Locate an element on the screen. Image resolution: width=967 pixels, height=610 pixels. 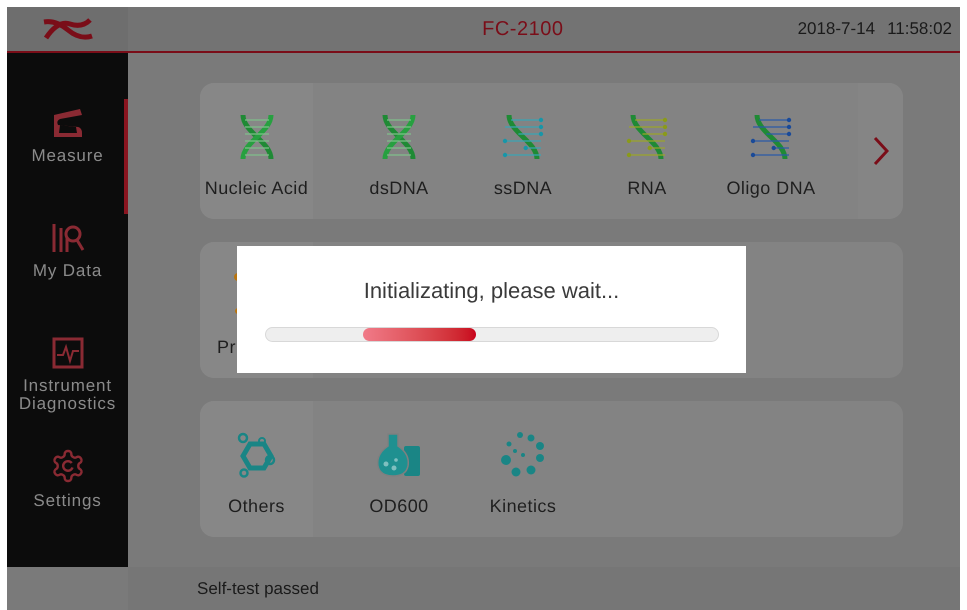
measure-type-button: Others is located at coordinates (256, 469).